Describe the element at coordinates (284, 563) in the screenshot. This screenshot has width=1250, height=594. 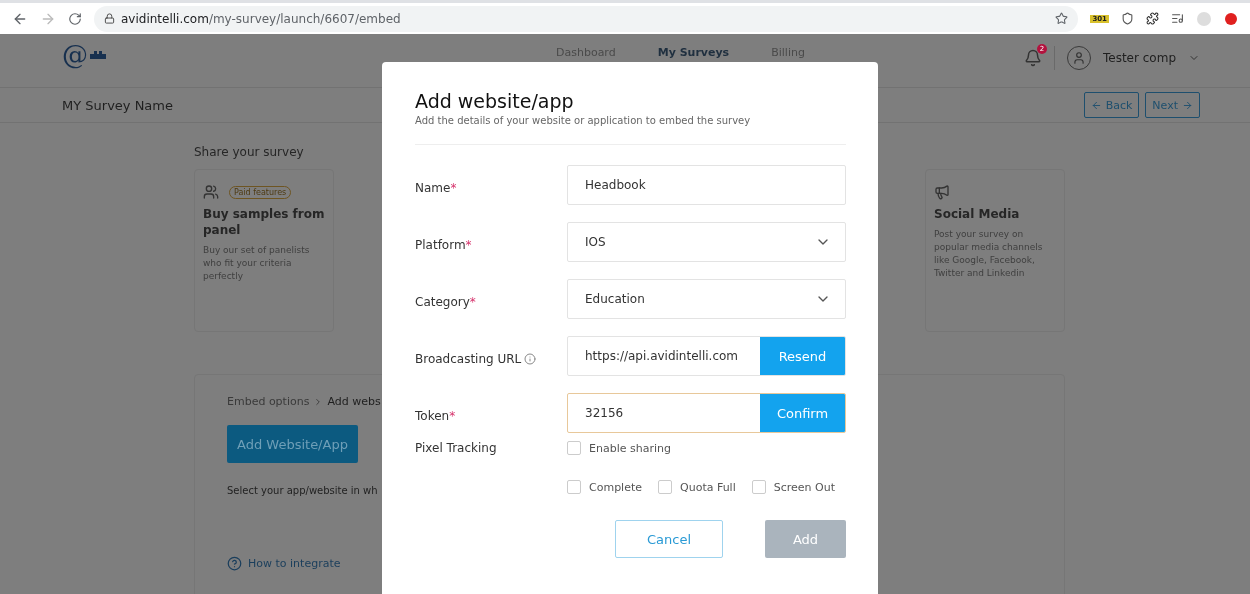
I see `help-link: How to integrate` at that location.